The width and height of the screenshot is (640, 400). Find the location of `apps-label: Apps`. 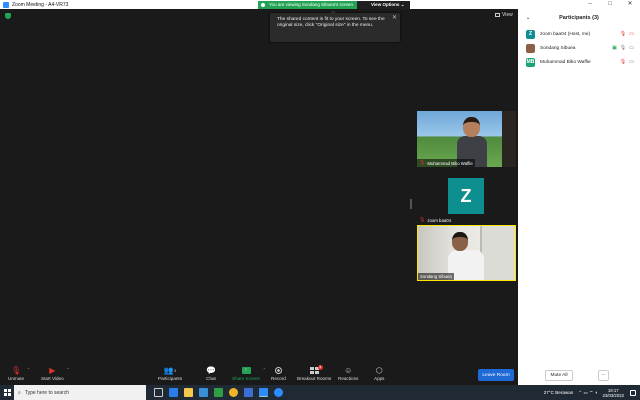

apps-label: Apps is located at coordinates (379, 378).